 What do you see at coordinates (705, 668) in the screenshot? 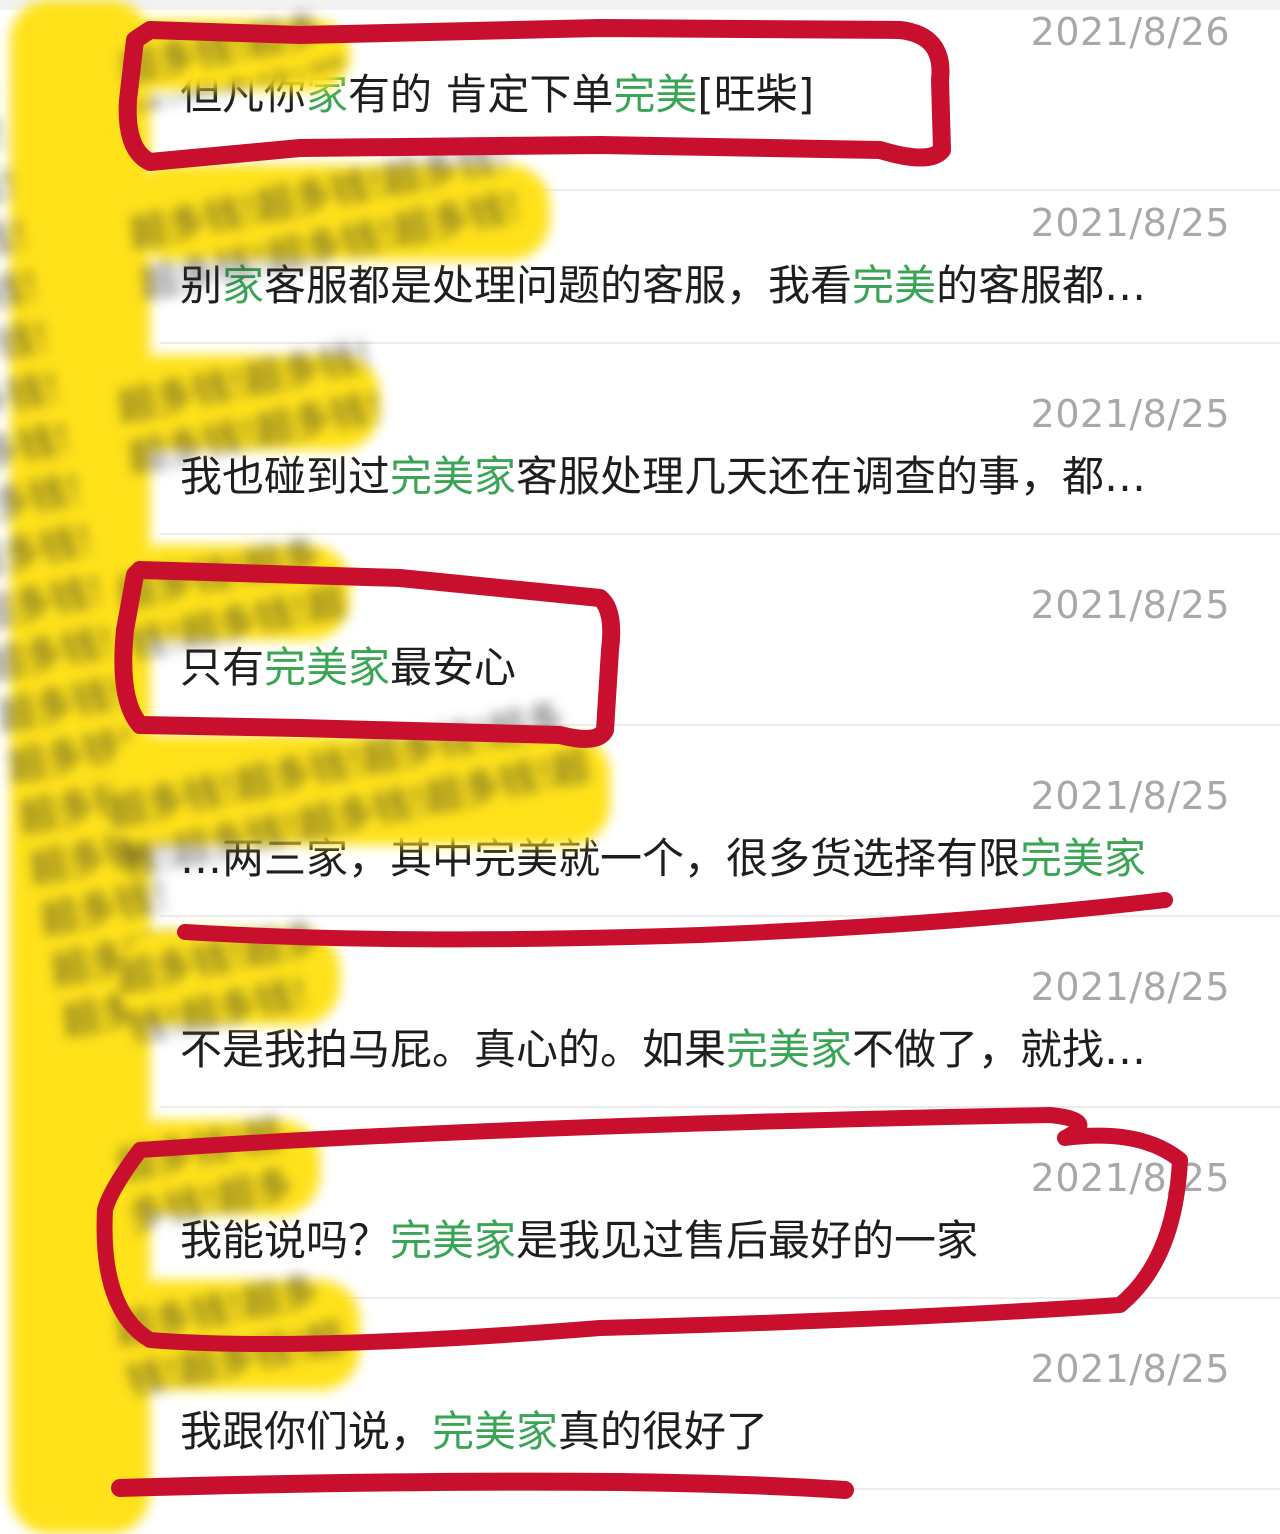
I see `message-text: 只有完美家最安心` at bounding box center [705, 668].